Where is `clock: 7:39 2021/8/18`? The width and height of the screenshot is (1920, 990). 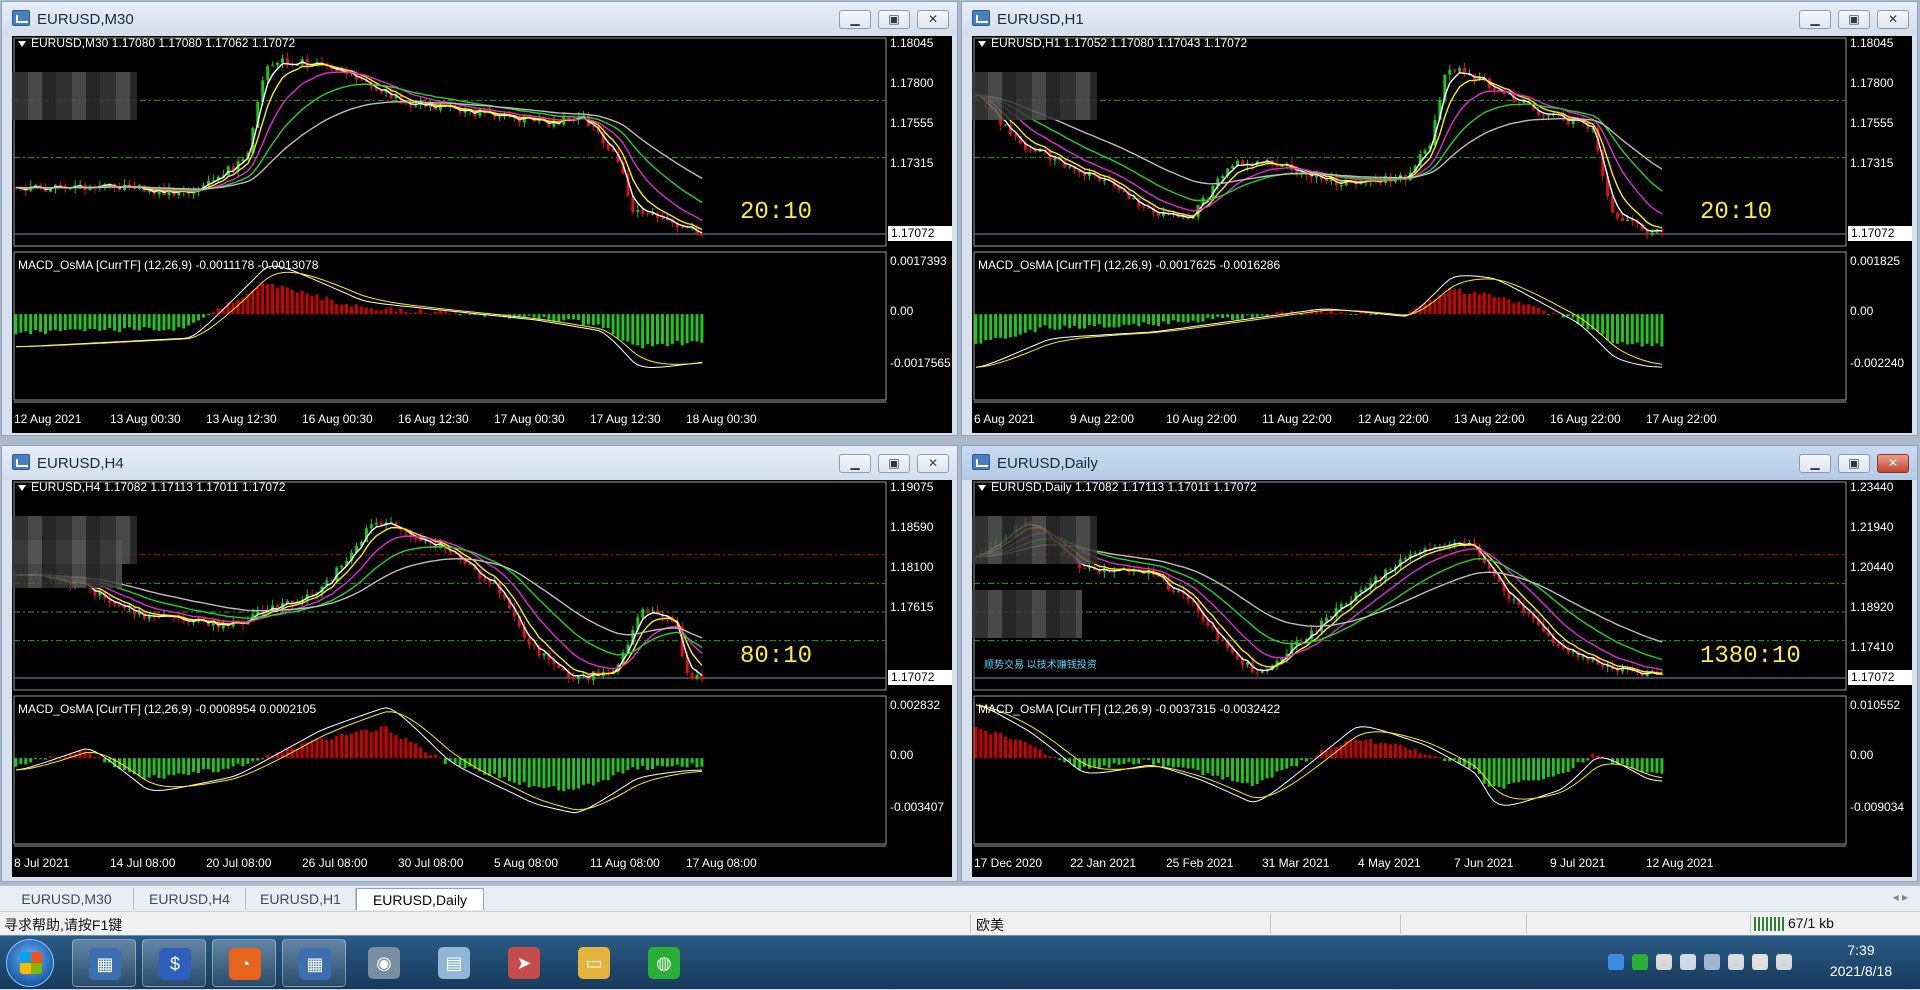 clock: 7:39 2021/8/18 is located at coordinates (1861, 961).